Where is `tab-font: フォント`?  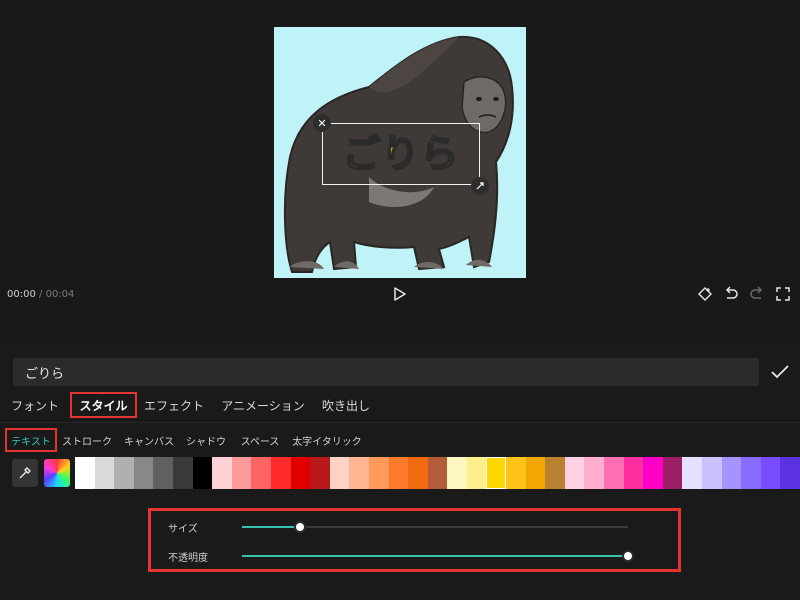
tab-font: フォント is located at coordinates (35, 405).